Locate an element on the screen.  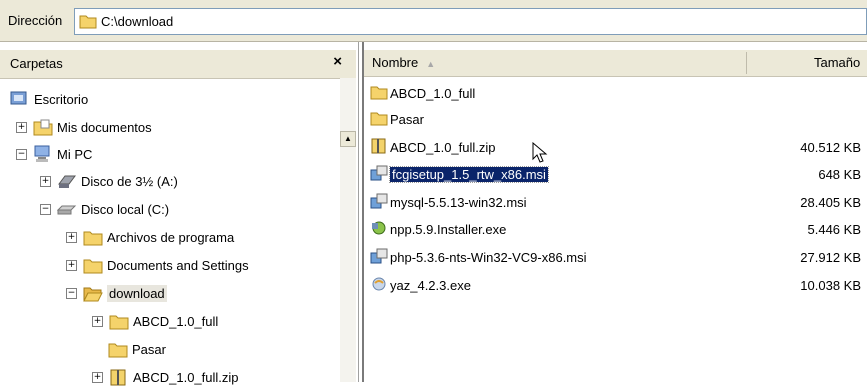
file-row: yaz_4.2.3.exe 10.038 KB is located at coordinates (617, 285).